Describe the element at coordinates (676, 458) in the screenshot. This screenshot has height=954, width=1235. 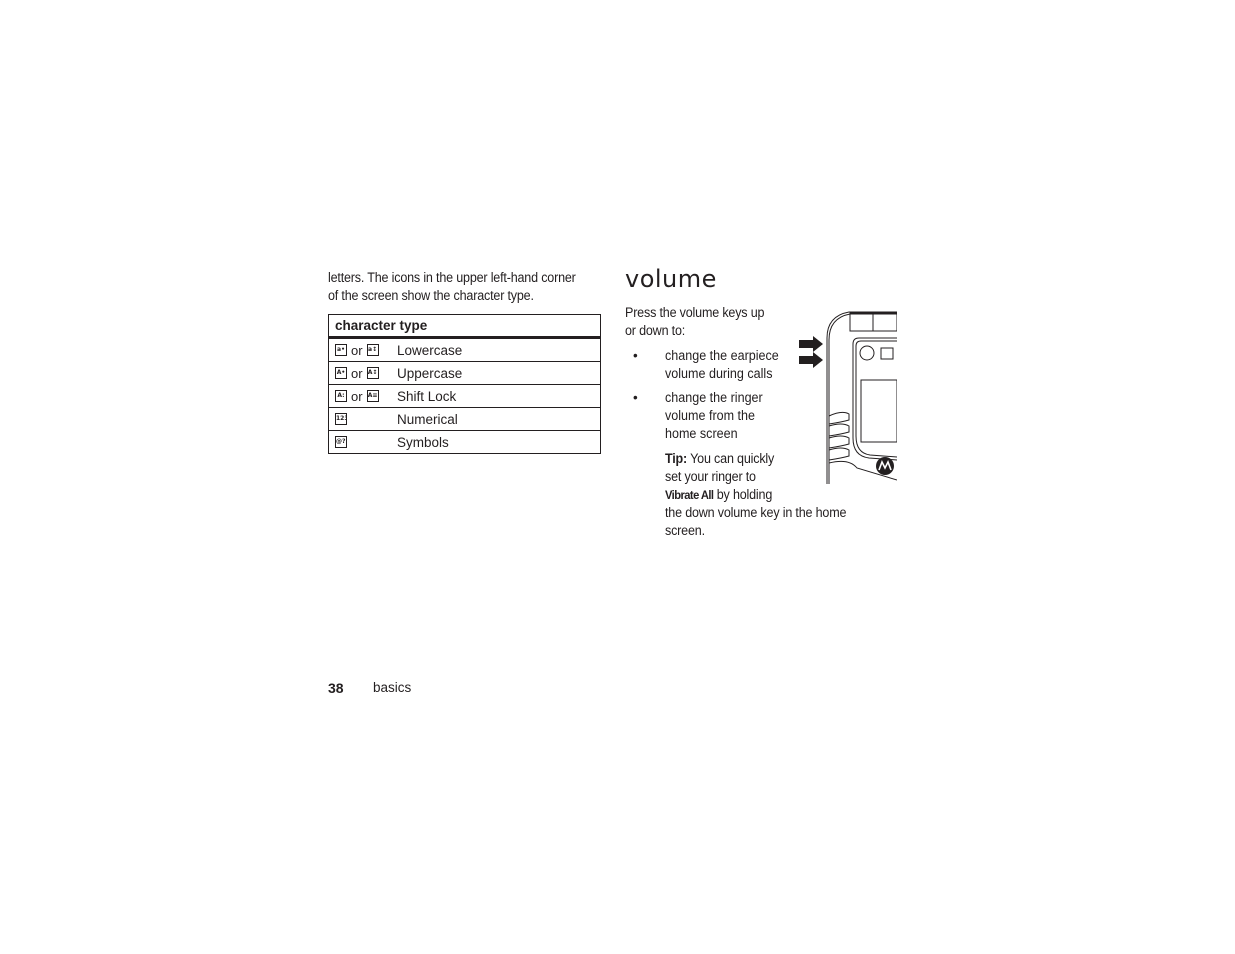
I see `tip-label: Tip:` at that location.